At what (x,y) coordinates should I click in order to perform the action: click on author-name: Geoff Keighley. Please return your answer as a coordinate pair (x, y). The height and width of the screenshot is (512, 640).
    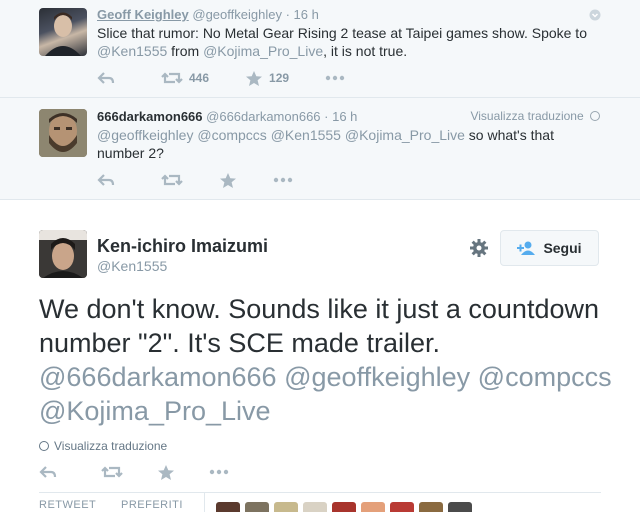
    Looking at the image, I should click on (143, 14).